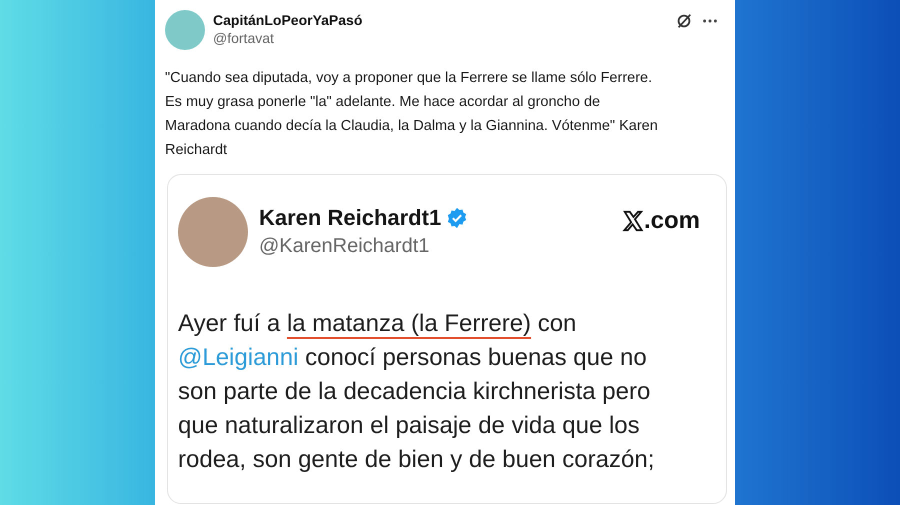 This screenshot has width=900, height=505. What do you see at coordinates (633, 221) in the screenshot?
I see `x-logo-icon` at bounding box center [633, 221].